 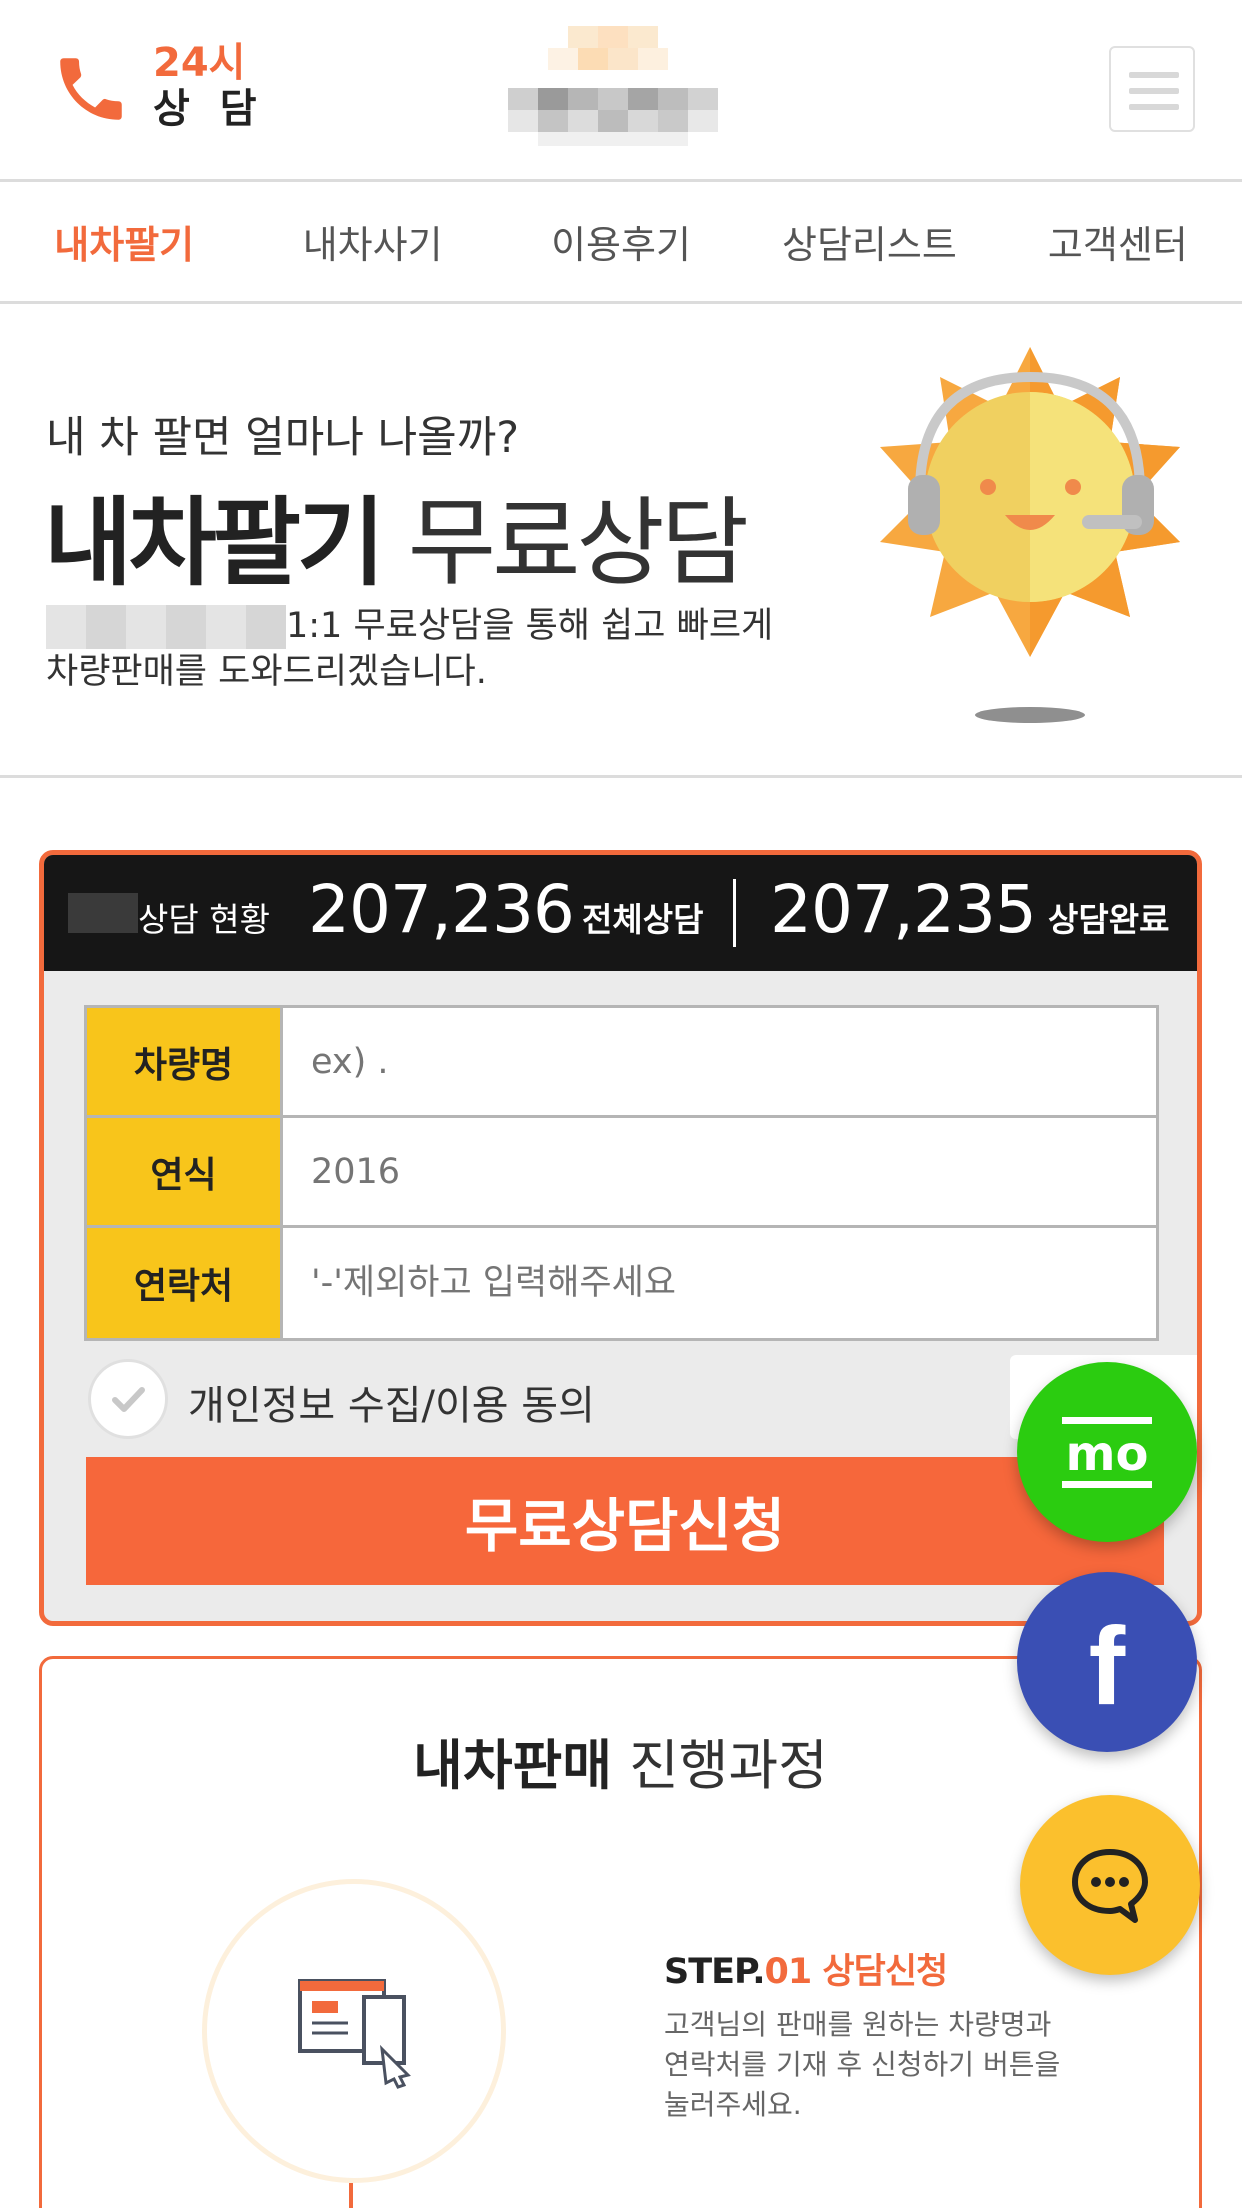 I want to click on privacy-agree-row: 개인정보 수집/이용 동의 전문, so click(x=642, y=1397).